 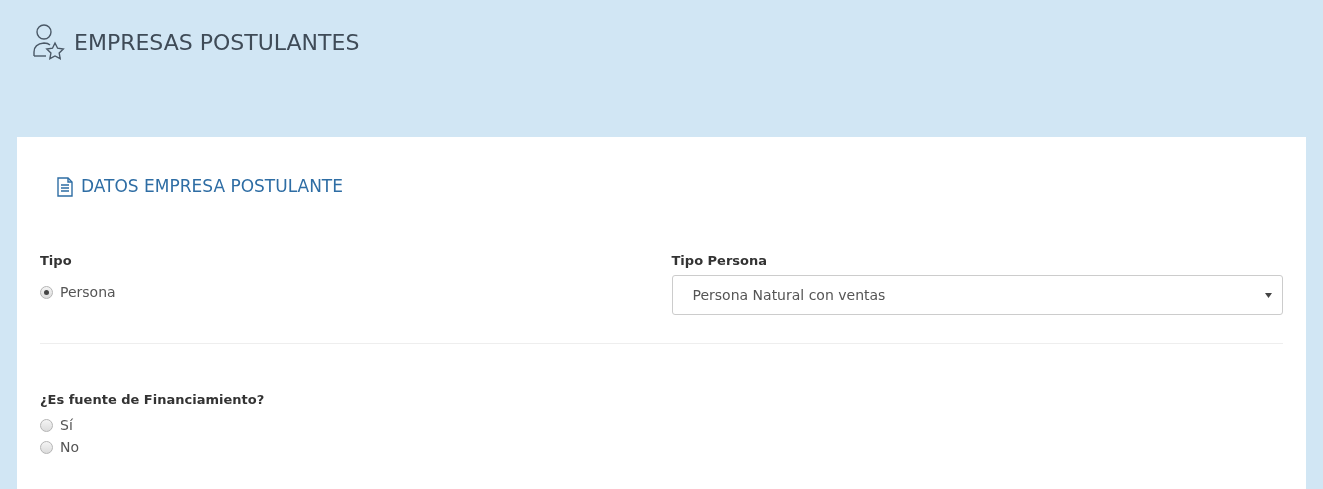 What do you see at coordinates (346, 292) in the screenshot?
I see `radio-option: Persona` at bounding box center [346, 292].